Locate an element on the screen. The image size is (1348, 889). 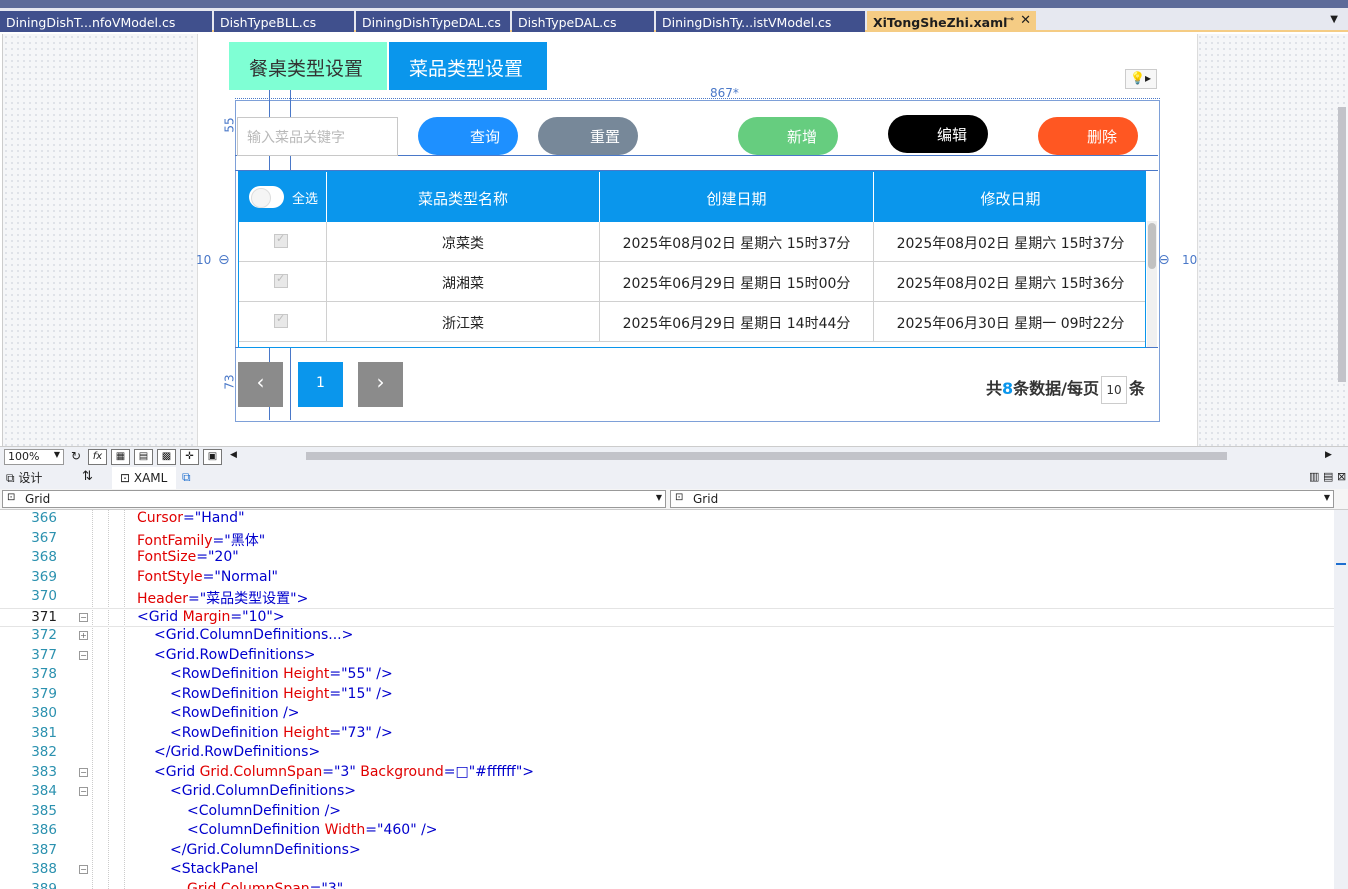
add-button: 新增 is located at coordinates (788, 136).